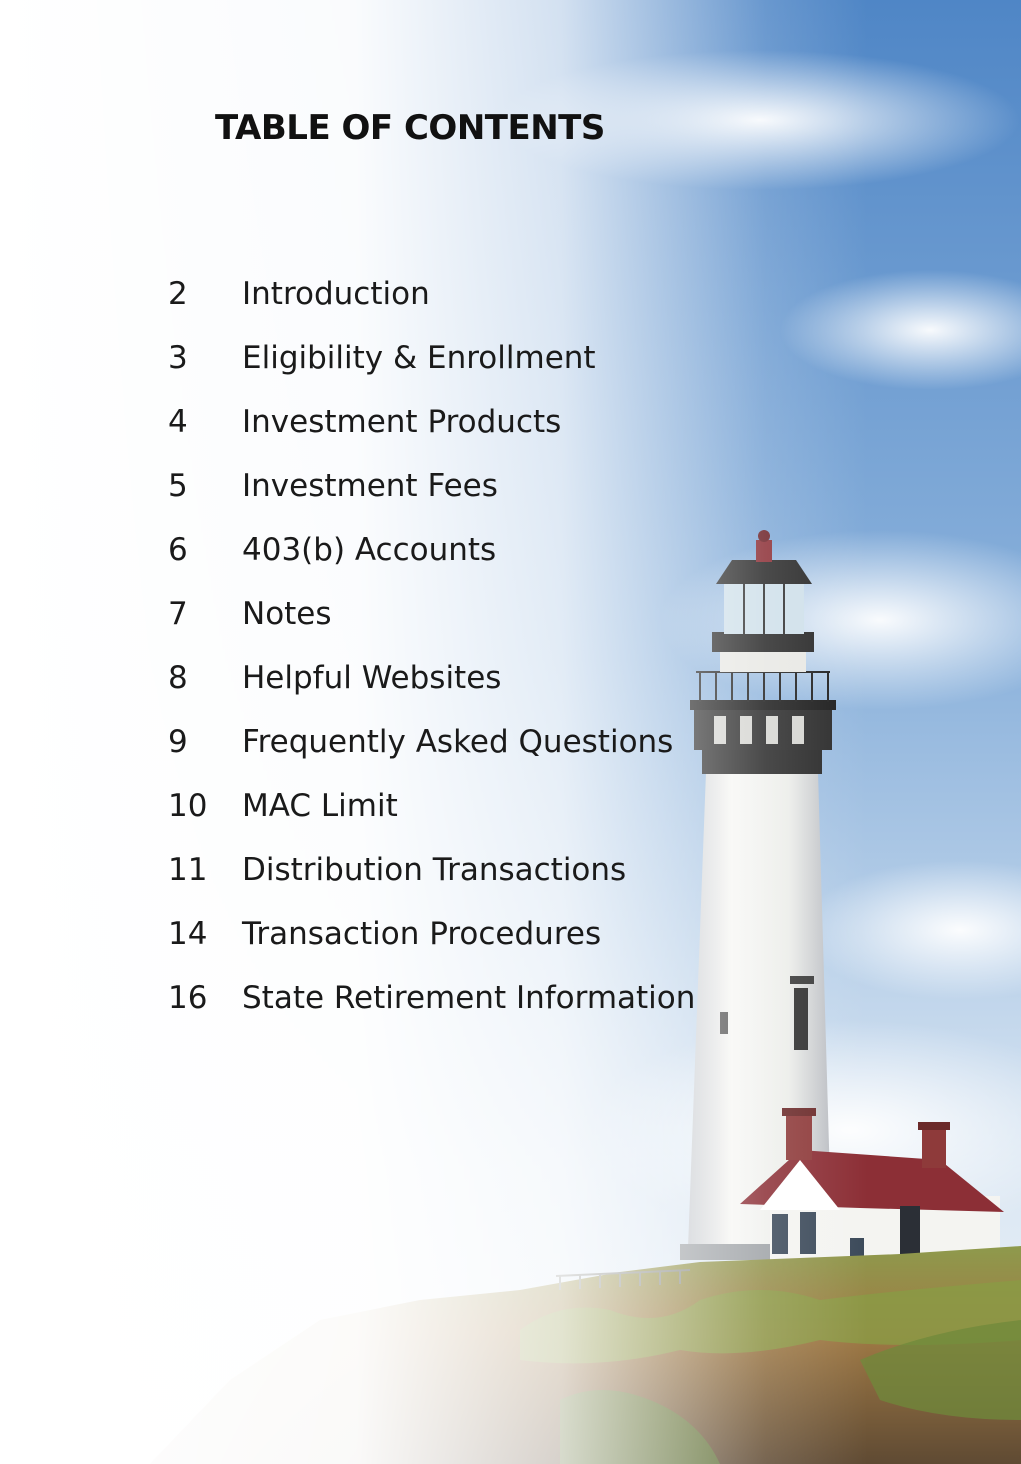 This screenshot has height=1464, width=1021. What do you see at coordinates (372, 678) in the screenshot?
I see `toc-section-title: Helpful Websites` at bounding box center [372, 678].